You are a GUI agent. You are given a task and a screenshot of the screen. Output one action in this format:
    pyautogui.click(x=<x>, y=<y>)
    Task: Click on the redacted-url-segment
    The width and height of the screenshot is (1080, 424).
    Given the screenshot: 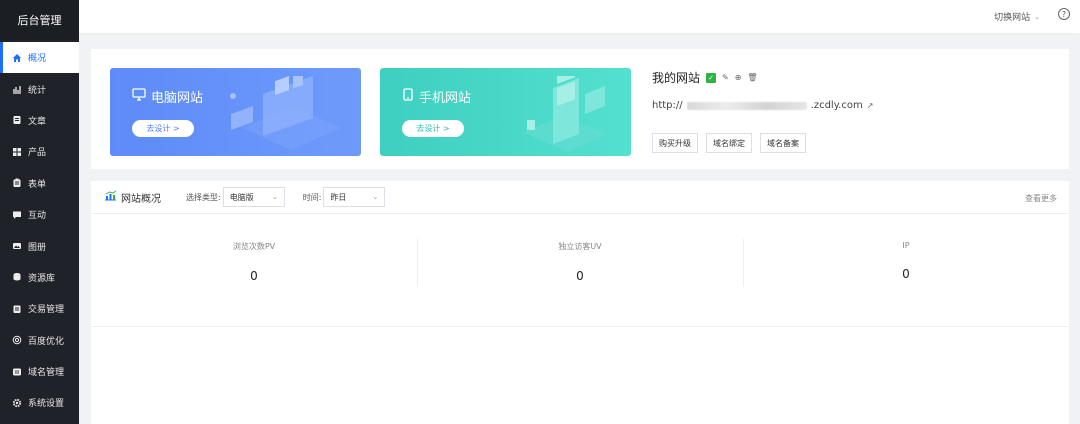 What is the action you would take?
    pyautogui.click(x=746, y=105)
    